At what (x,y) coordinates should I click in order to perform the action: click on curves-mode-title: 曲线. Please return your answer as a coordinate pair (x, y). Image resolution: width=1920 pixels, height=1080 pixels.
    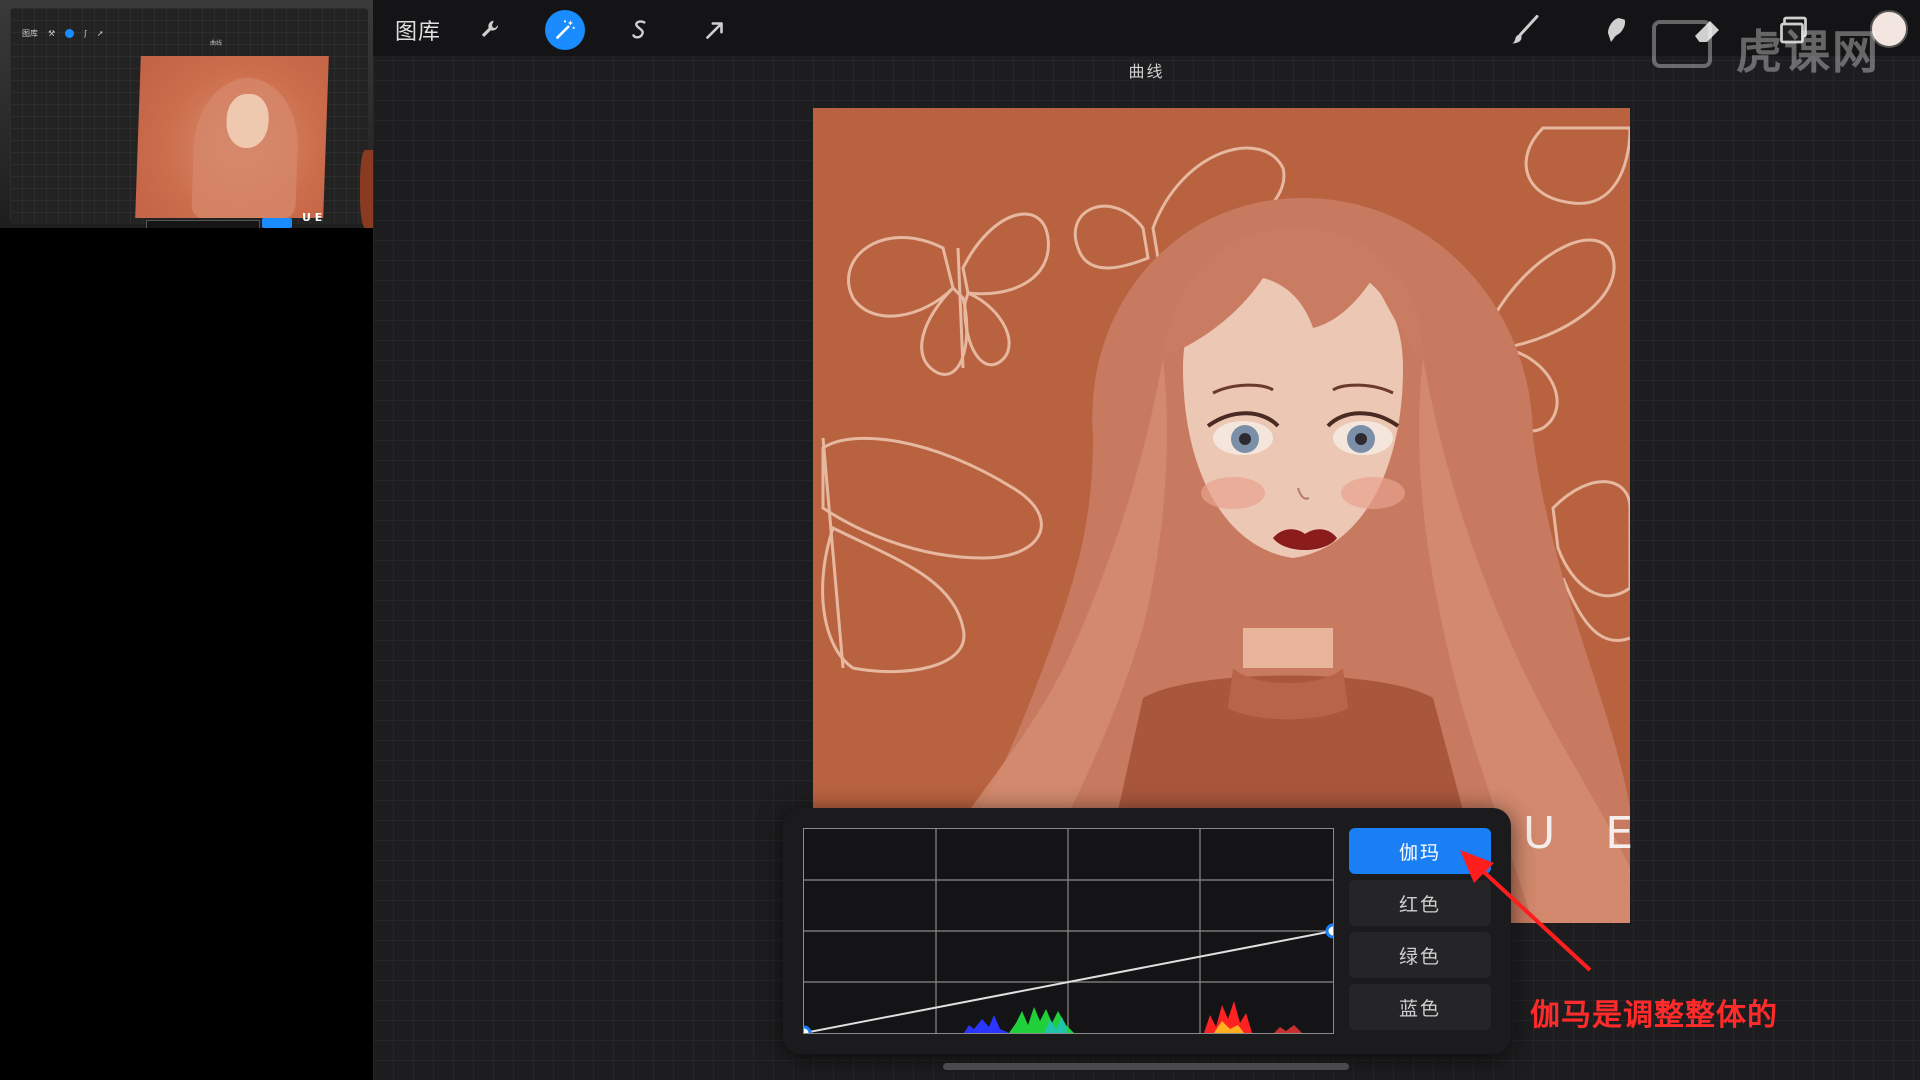
    Looking at the image, I should click on (1146, 71).